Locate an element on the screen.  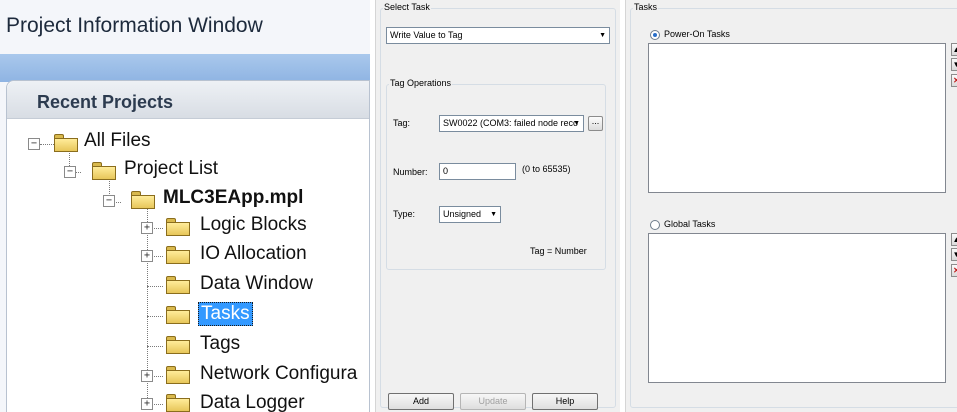
tag-operations-label: Tag Operations is located at coordinates (421, 83).